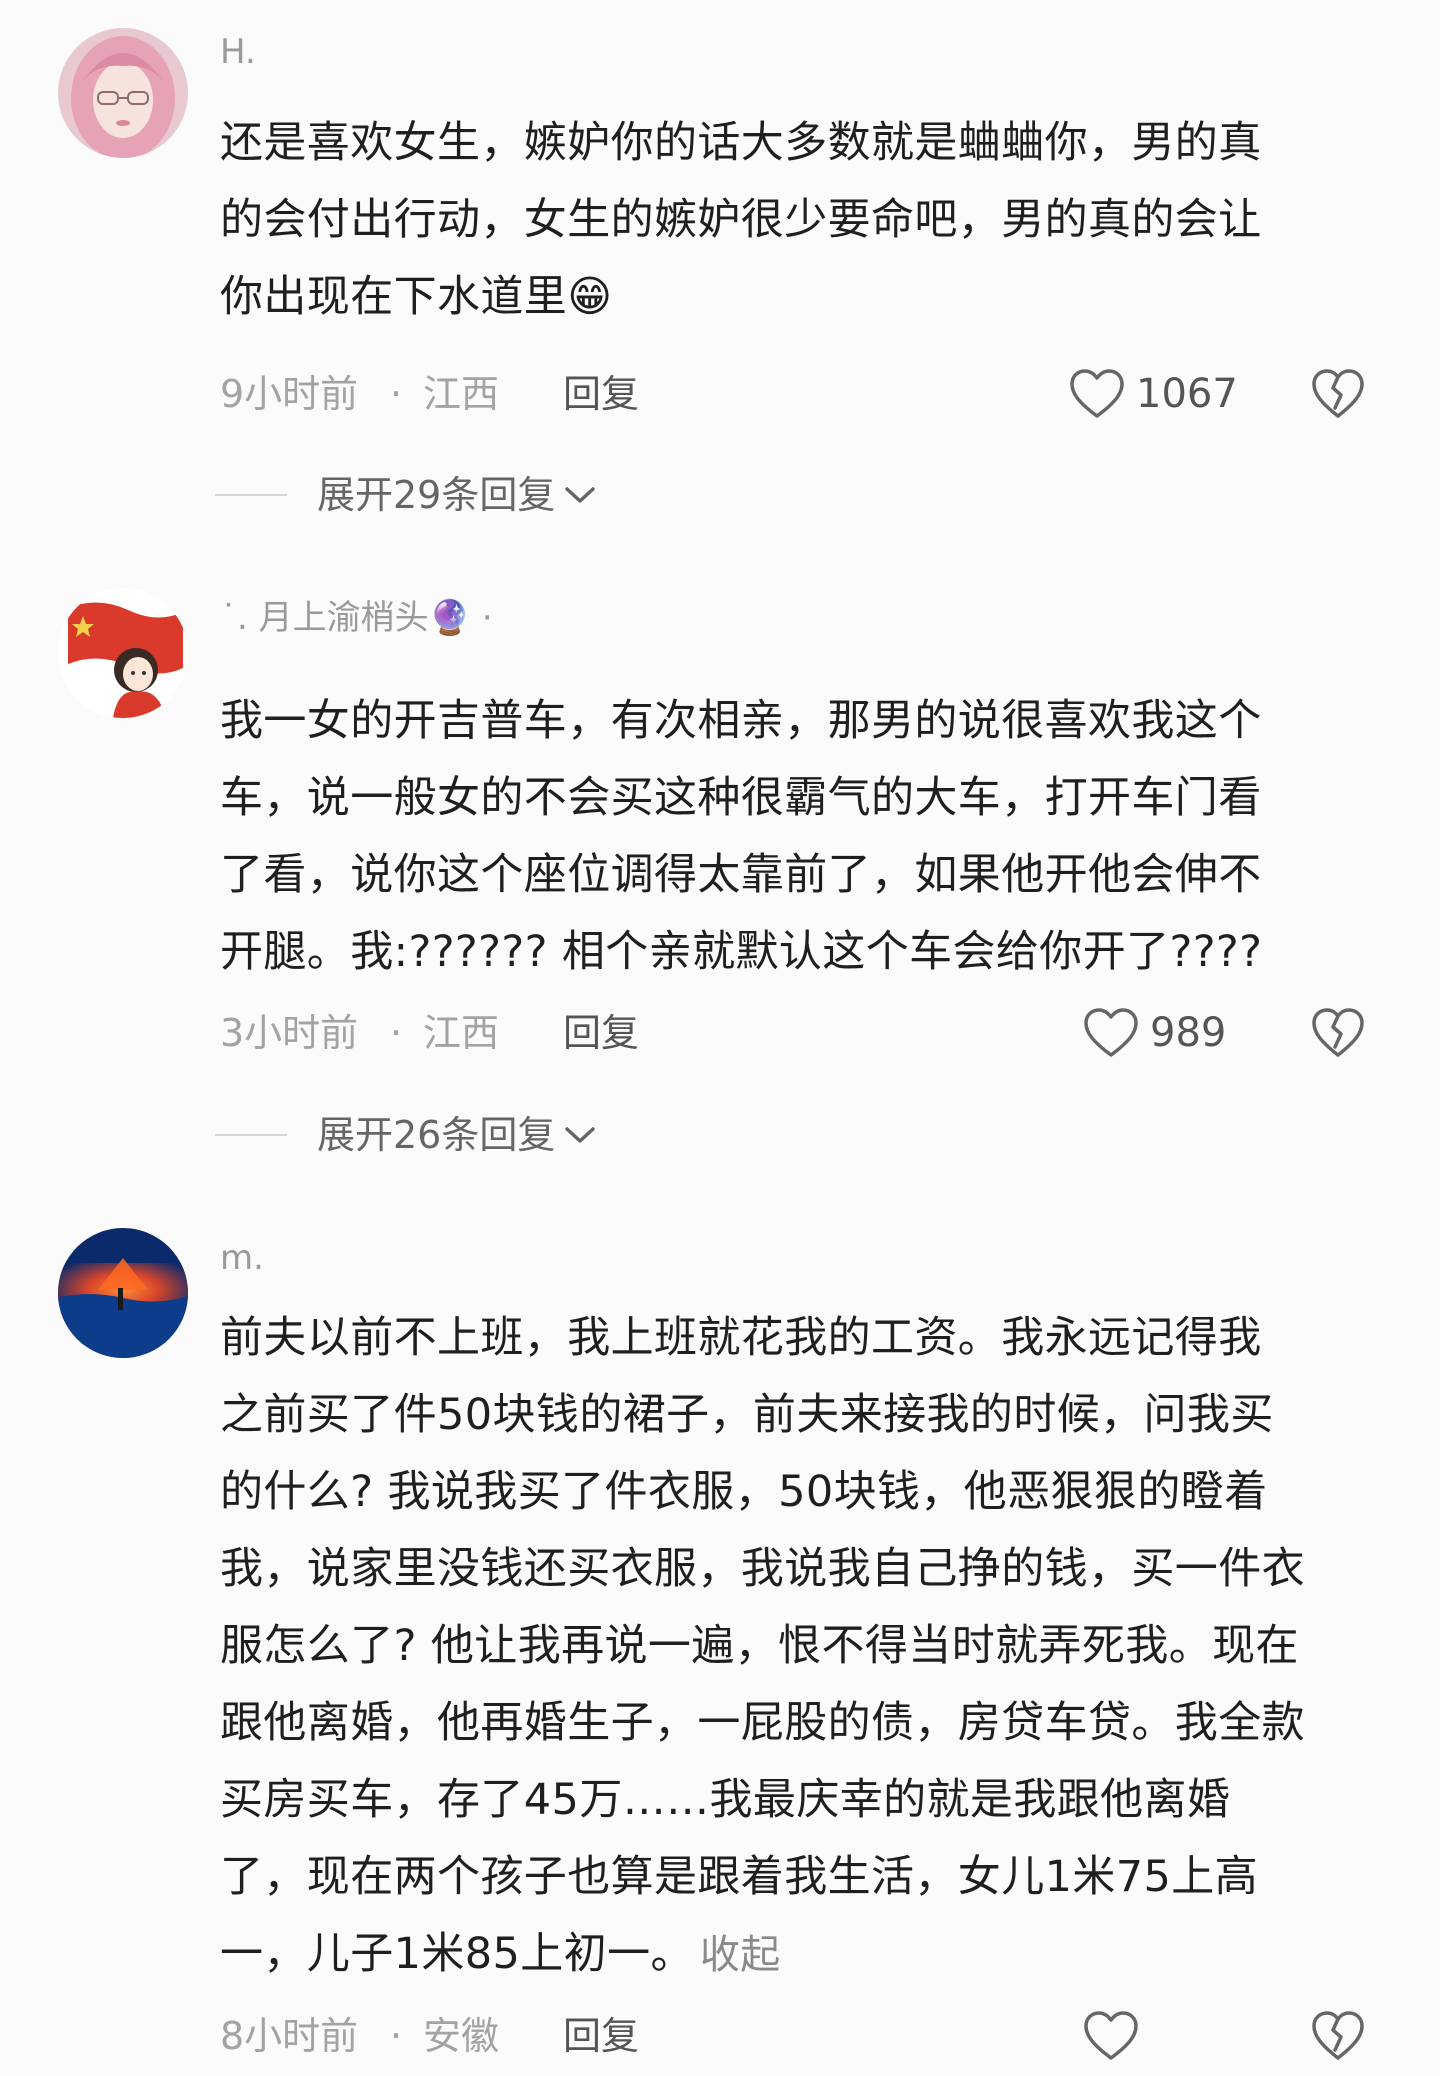 The image size is (1440, 2076). Describe the element at coordinates (741, 875) in the screenshot. I see `content-line: 了看，说你这个座位调得太靠前了，如果他开他会伸不` at that location.